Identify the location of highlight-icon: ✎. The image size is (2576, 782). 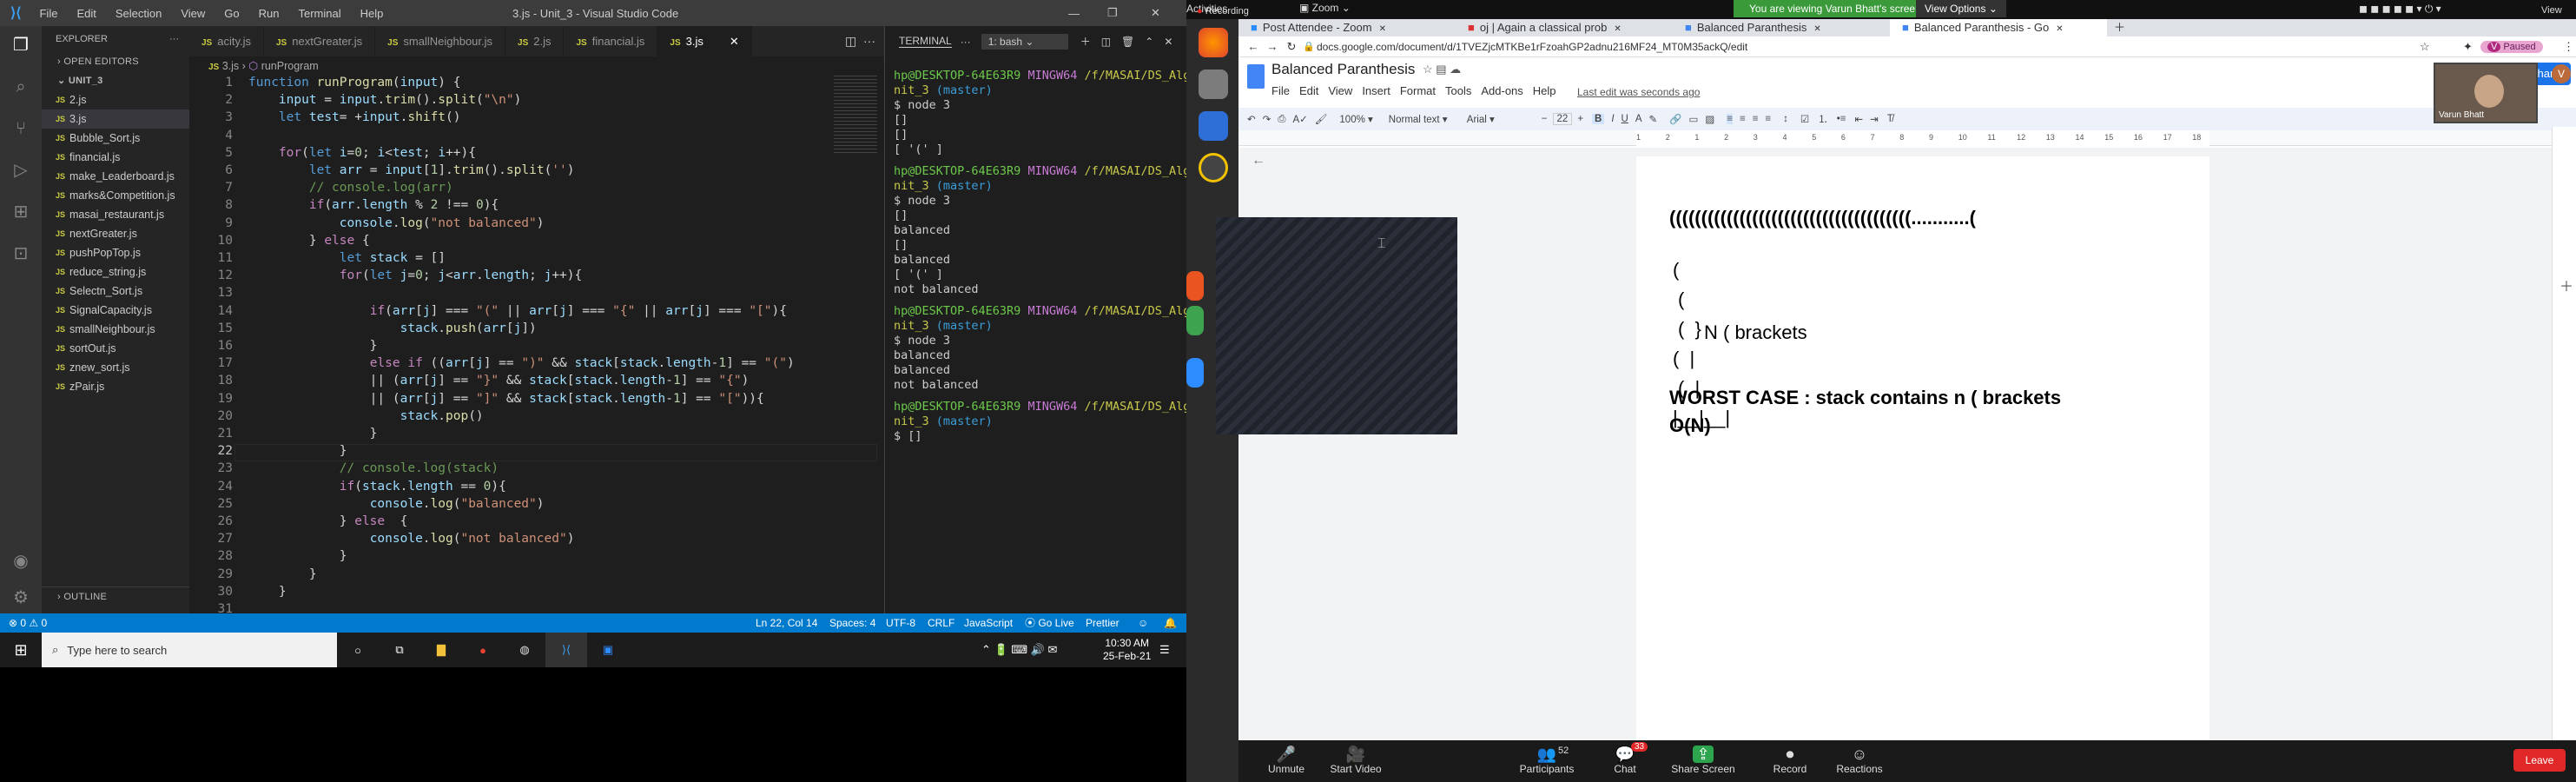
(1653, 119).